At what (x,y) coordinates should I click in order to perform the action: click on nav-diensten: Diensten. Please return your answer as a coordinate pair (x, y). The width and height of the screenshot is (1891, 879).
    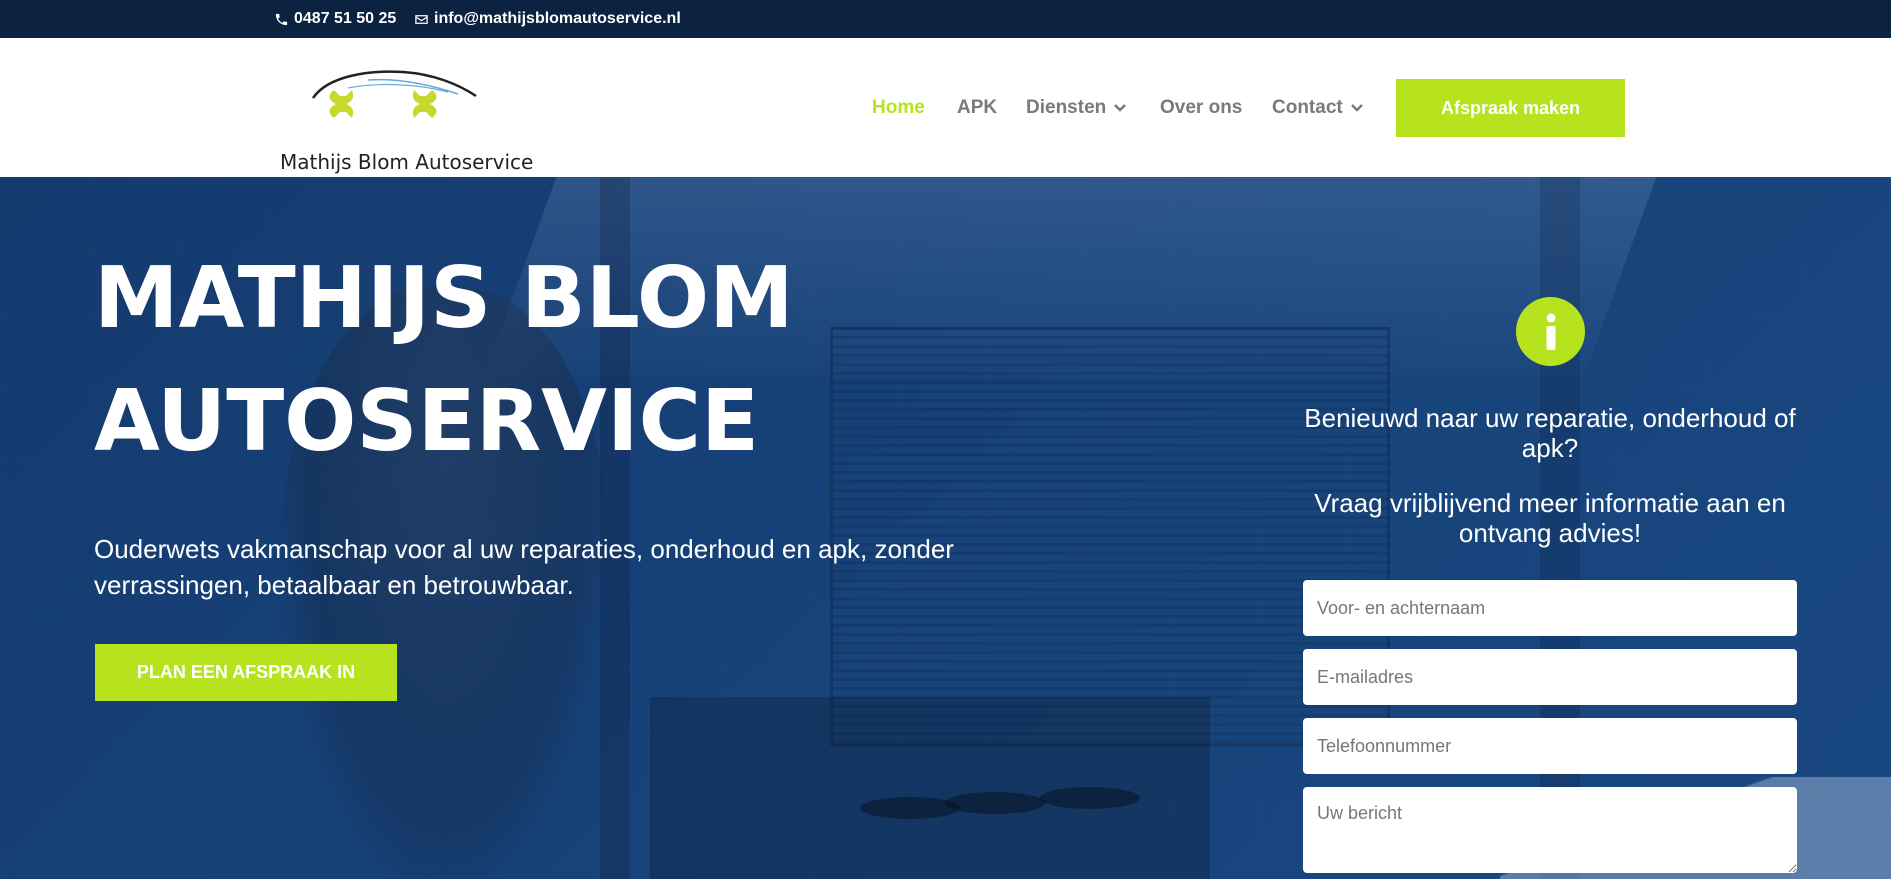
    Looking at the image, I should click on (1076, 107).